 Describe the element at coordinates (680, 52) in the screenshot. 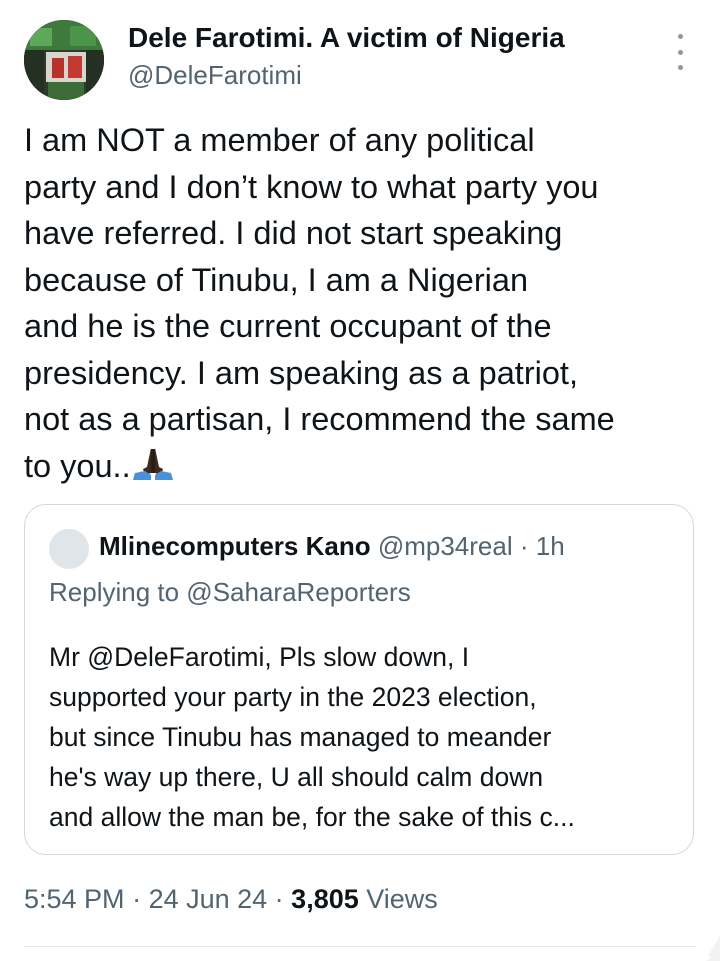

I see `more-options-button` at that location.